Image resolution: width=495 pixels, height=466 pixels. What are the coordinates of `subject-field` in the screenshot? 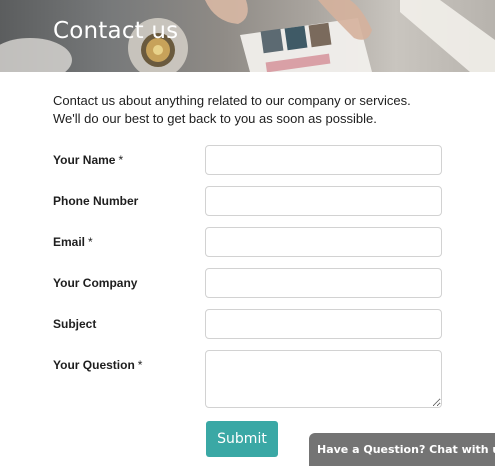 It's located at (323, 324).